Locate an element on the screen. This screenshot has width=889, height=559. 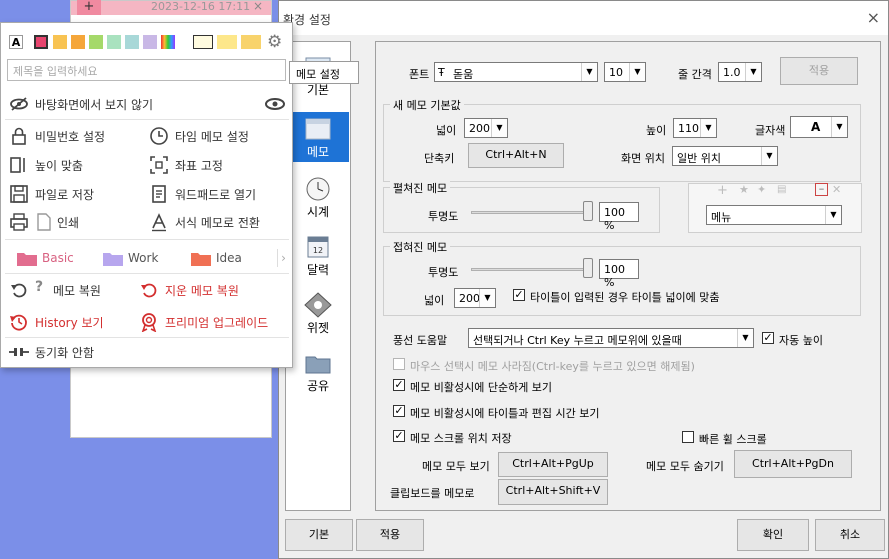
add-memo-button: + is located at coordinates (89, 7).